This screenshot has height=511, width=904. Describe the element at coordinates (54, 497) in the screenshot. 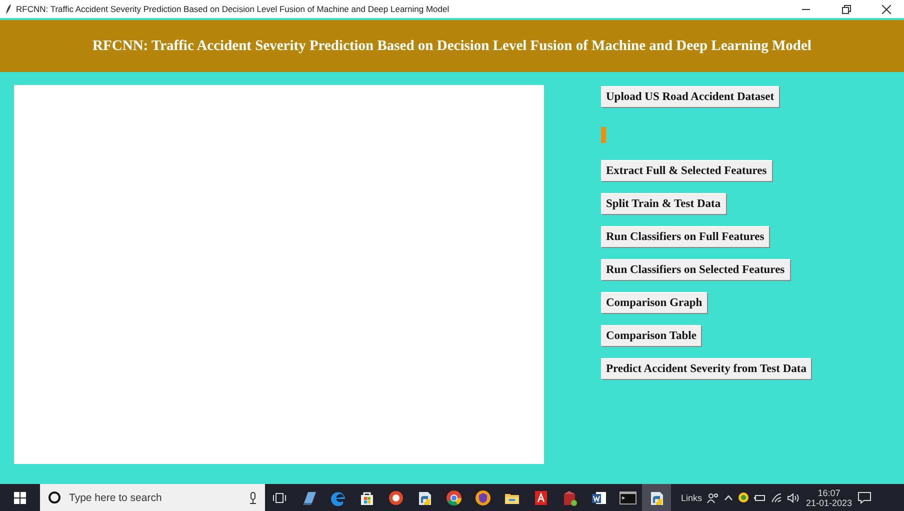

I see `search-icon` at that location.